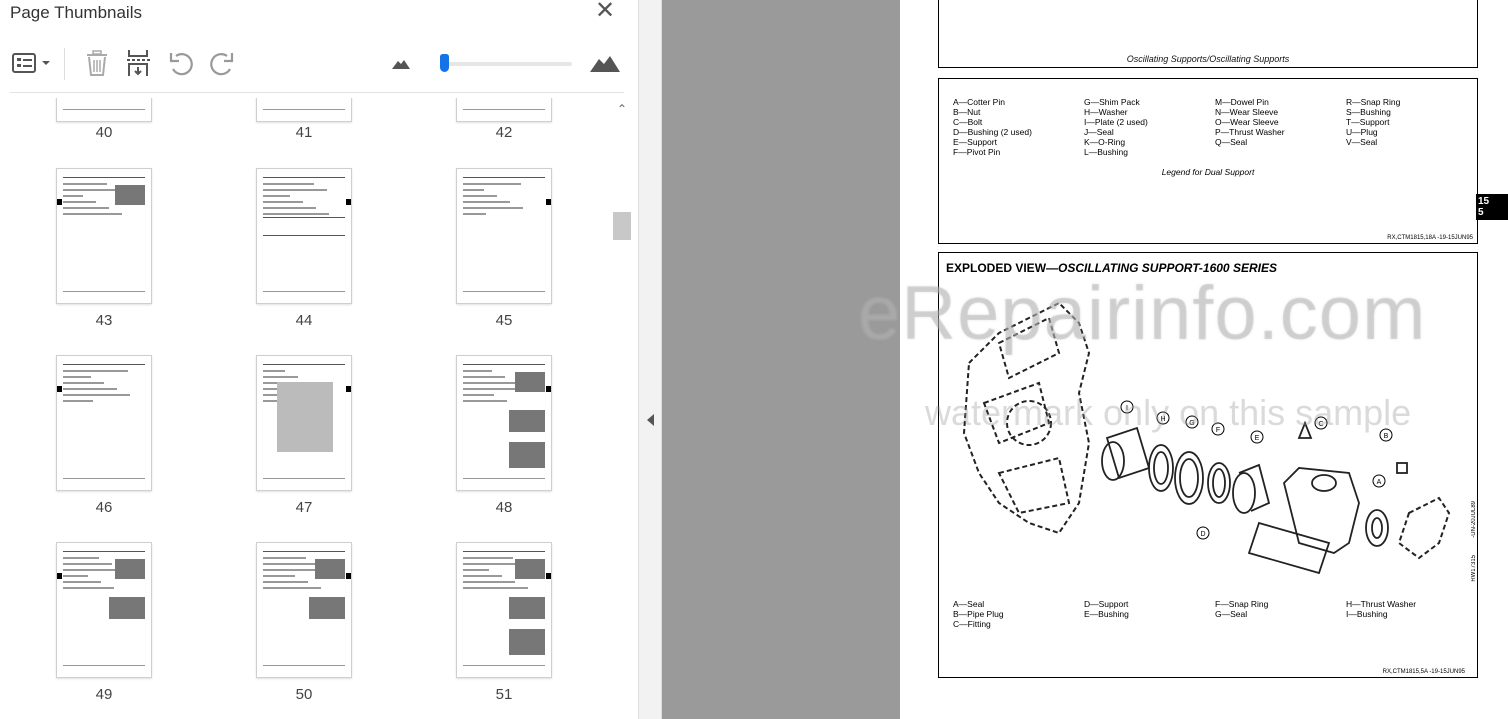 The height and width of the screenshot is (719, 1508). What do you see at coordinates (304, 507) in the screenshot?
I see `page-number-label: 47` at bounding box center [304, 507].